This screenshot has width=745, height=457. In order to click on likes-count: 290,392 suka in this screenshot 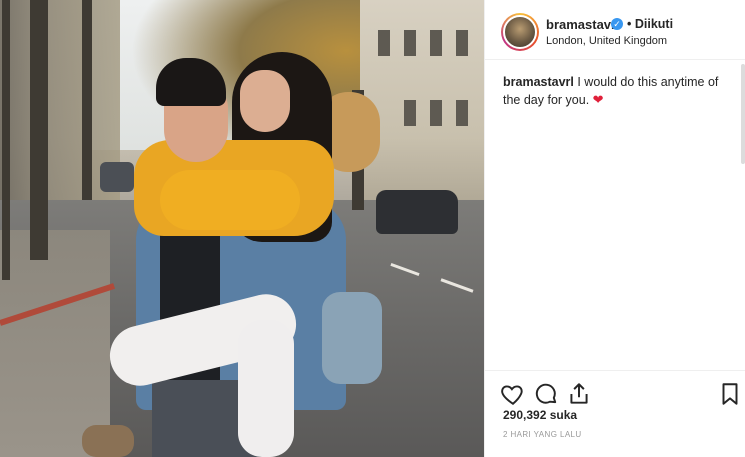, I will do `click(540, 415)`.